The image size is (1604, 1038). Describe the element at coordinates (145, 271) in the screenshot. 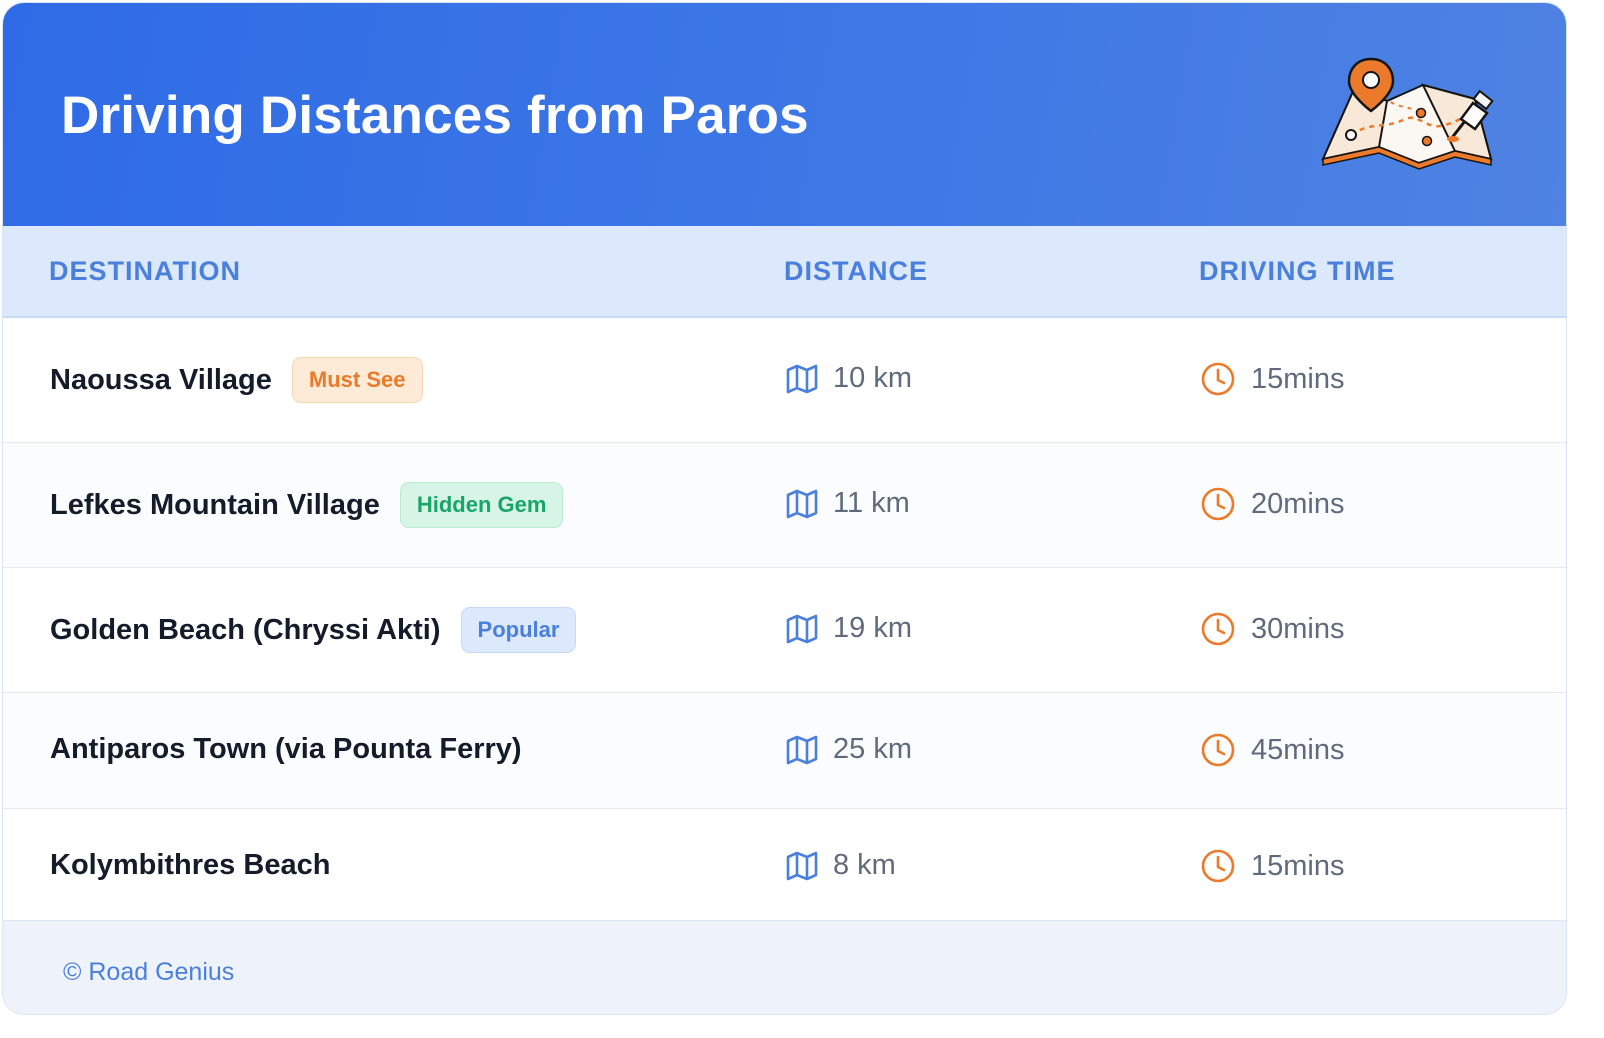

I see `column-header-destination: DESTINATION` at that location.